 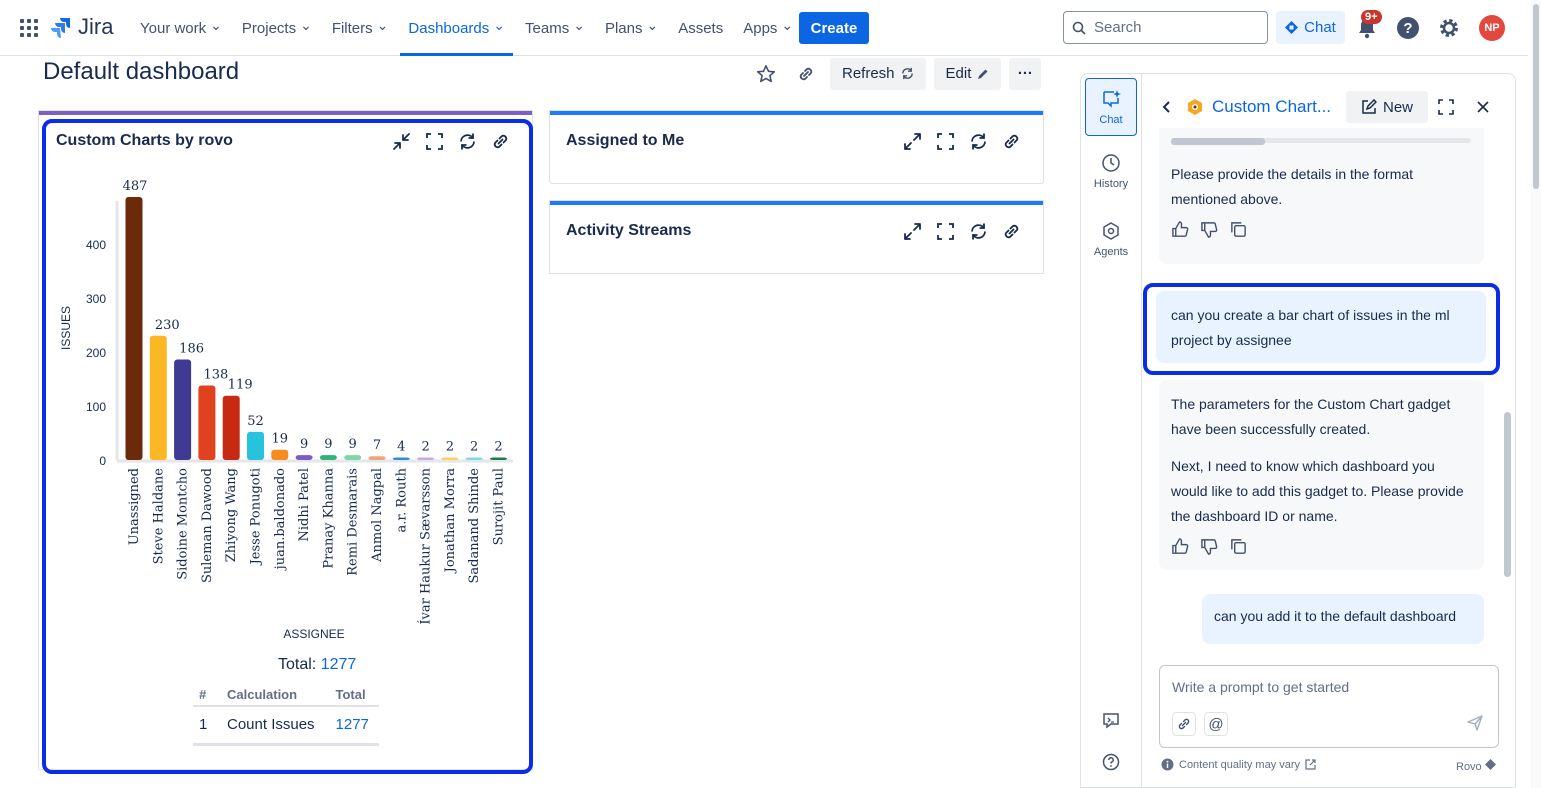 What do you see at coordinates (1111, 231) in the screenshot?
I see `agents-icon` at bounding box center [1111, 231].